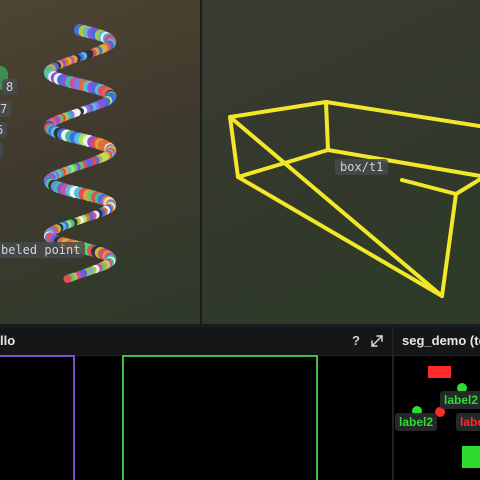 The width and height of the screenshot is (480, 480). What do you see at coordinates (80, 153) in the screenshot?
I see `helix-point-cloud` at bounding box center [80, 153].